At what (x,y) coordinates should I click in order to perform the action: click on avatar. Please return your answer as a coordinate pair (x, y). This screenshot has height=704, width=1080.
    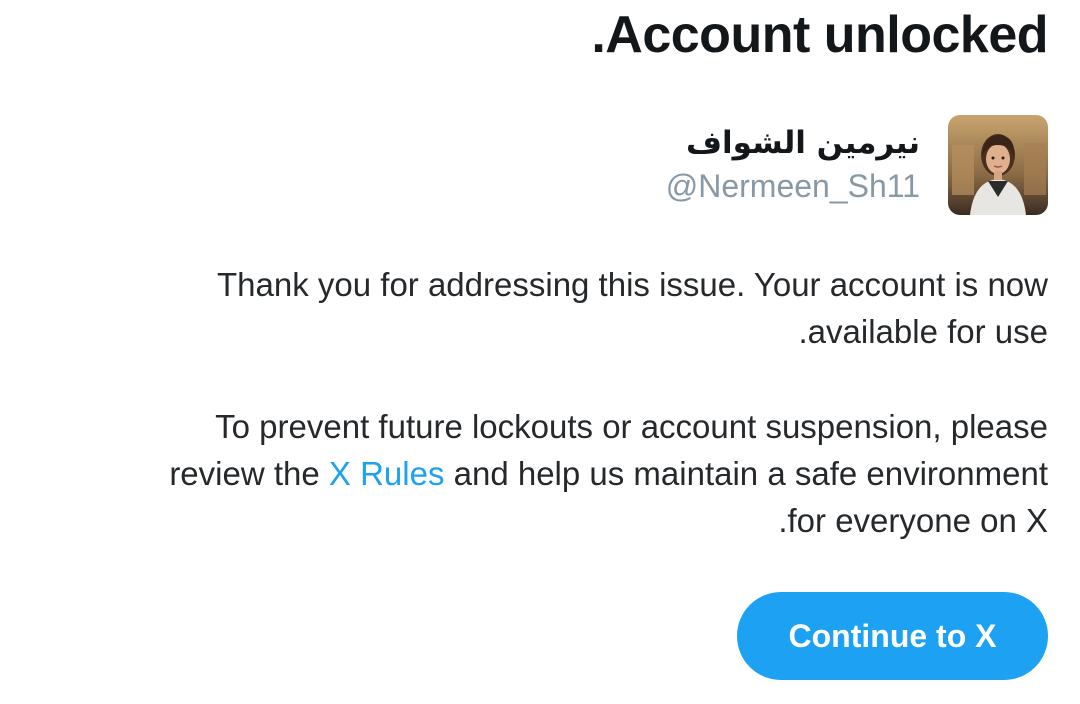
    Looking at the image, I should click on (998, 165).